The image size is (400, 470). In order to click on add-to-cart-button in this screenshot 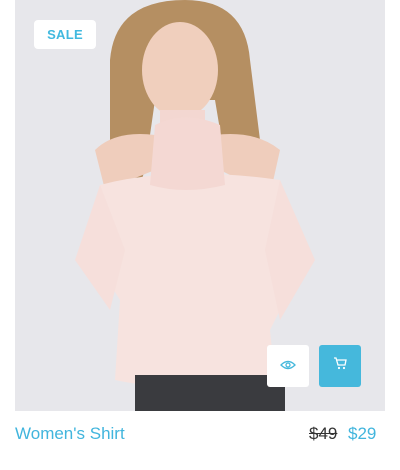, I will do `click(340, 366)`.